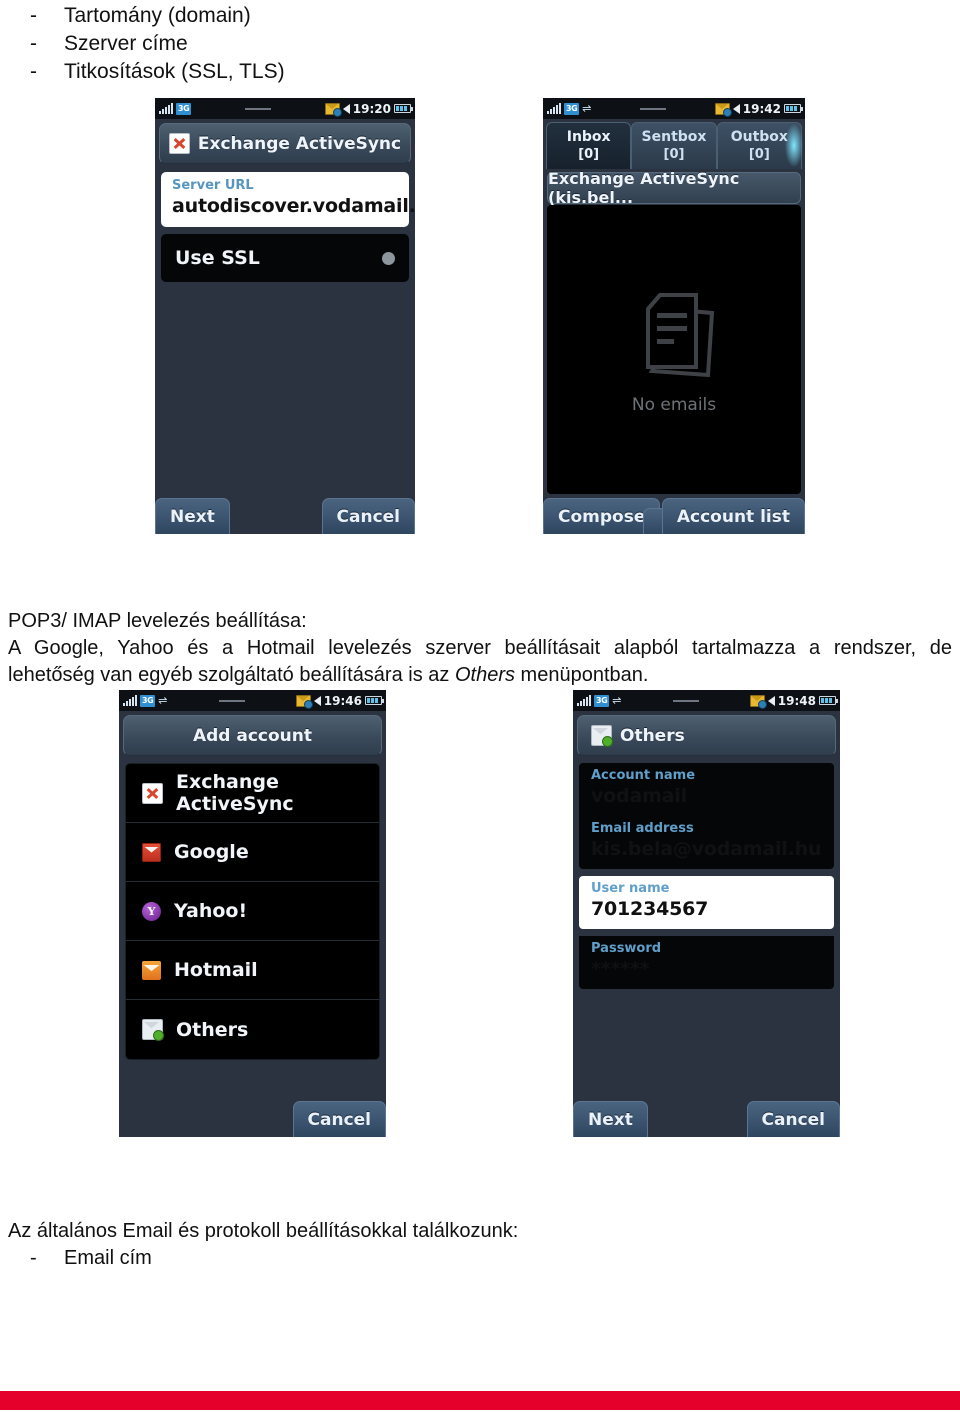 The width and height of the screenshot is (960, 1412). Describe the element at coordinates (388, 258) in the screenshot. I see `use-ssl-toggle` at that location.